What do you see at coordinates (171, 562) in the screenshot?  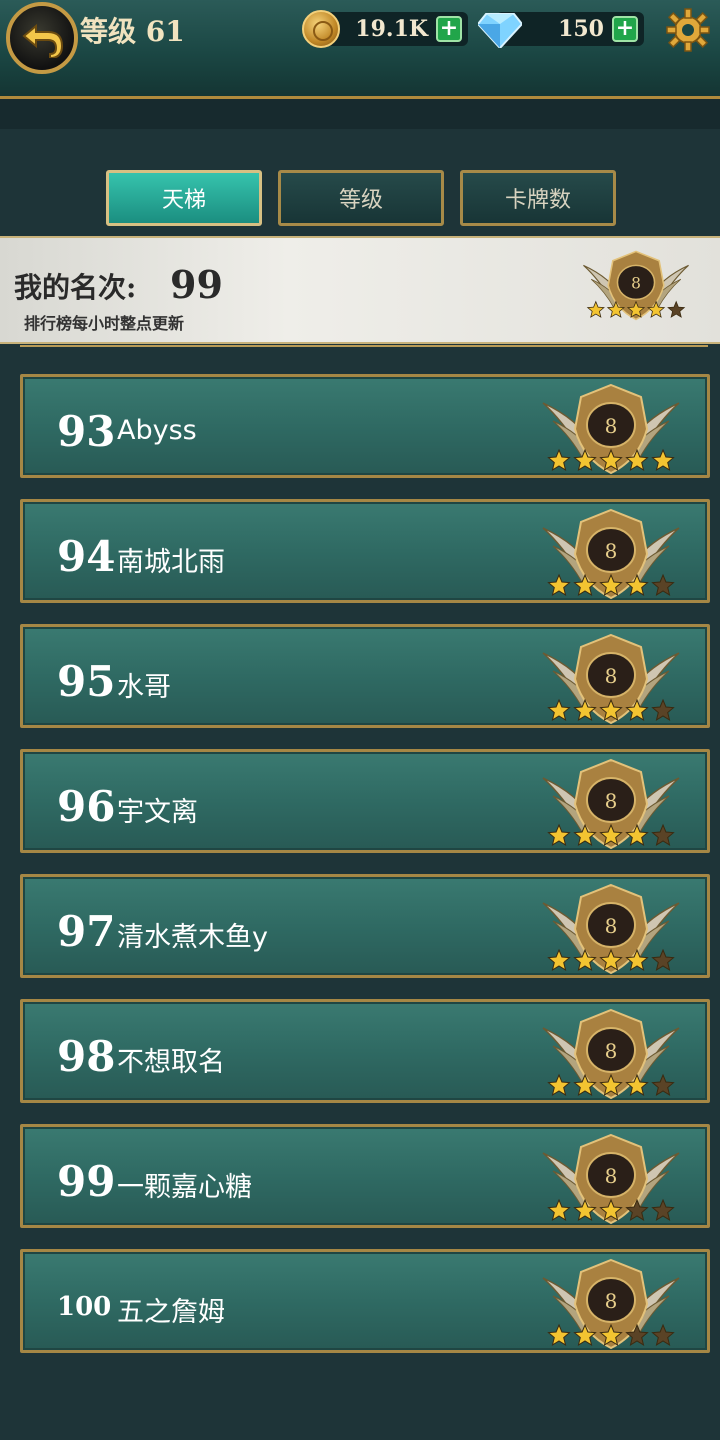 I see `player-name: 南城北雨` at bounding box center [171, 562].